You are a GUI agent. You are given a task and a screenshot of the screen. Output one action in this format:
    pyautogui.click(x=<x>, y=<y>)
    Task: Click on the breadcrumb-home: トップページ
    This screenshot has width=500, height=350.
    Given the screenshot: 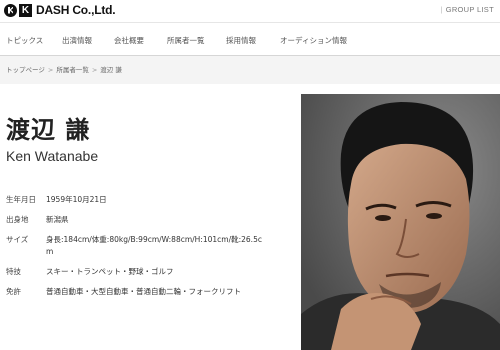 What is the action you would take?
    pyautogui.click(x=25, y=70)
    